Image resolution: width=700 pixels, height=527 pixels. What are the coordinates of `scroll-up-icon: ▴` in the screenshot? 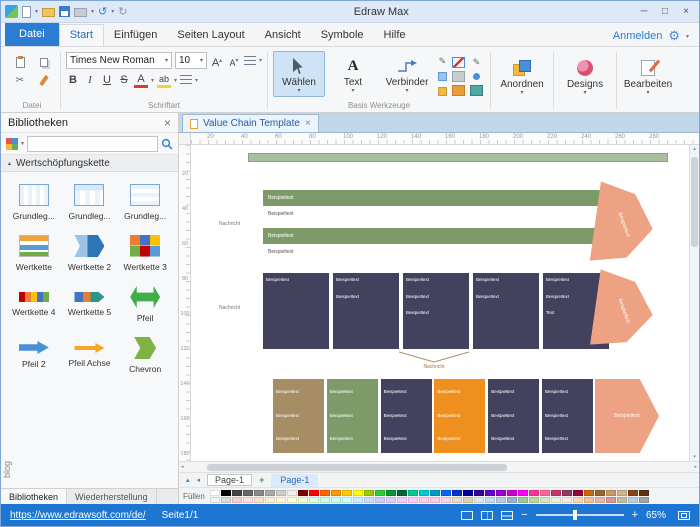 It's located at (694, 149).